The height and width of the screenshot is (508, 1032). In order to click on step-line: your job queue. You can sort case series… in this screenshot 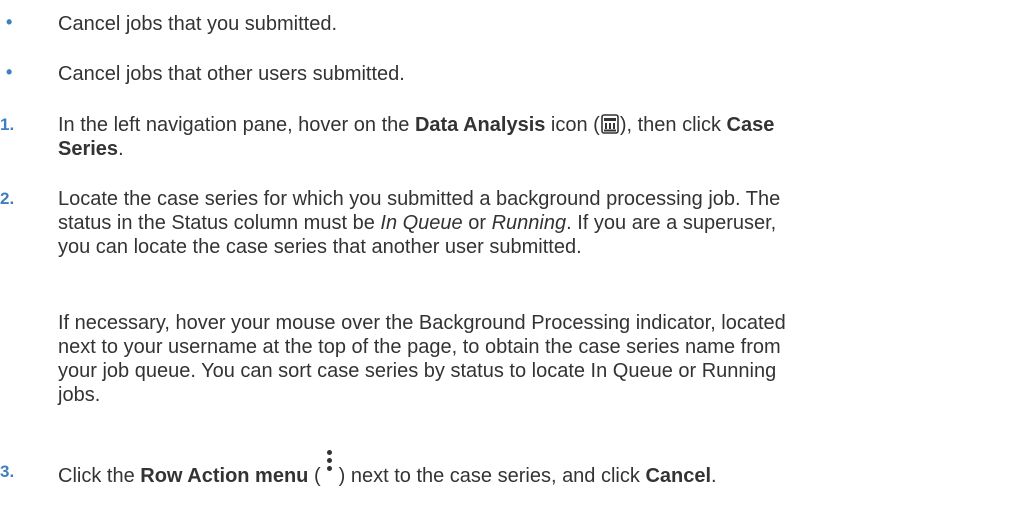, I will do `click(417, 371)`.